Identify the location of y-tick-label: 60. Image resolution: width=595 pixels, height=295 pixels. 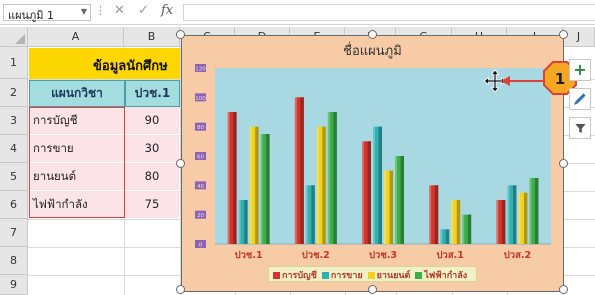
(200, 158).